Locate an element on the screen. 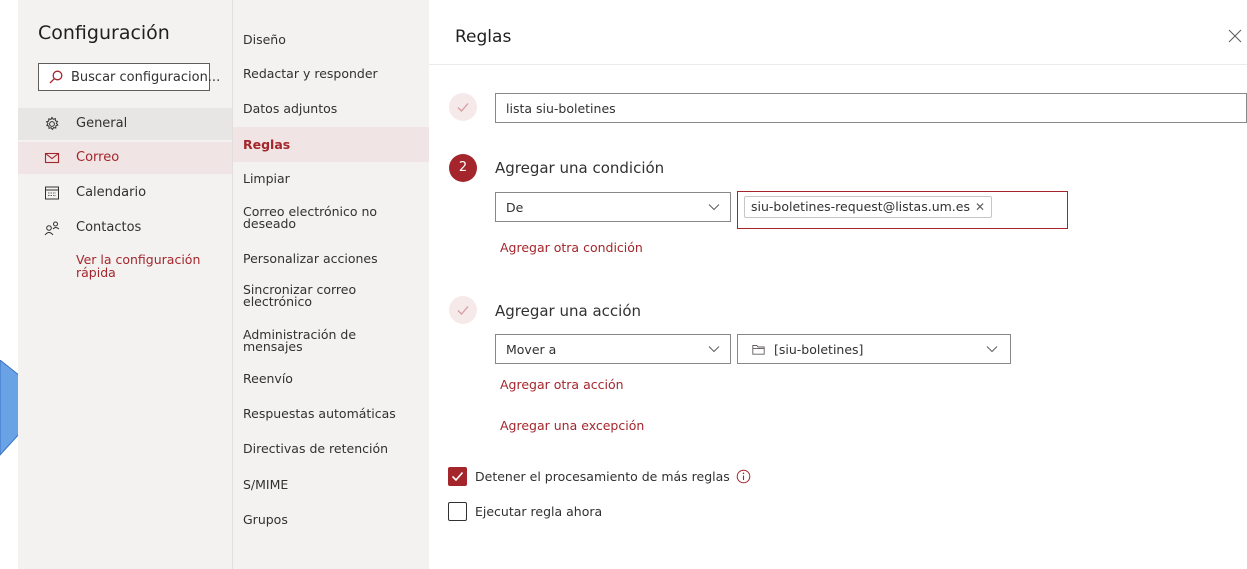 Image resolution: width=1247 pixels, height=569 pixels. menu-item-sincronizar: Sincronizar correo electrónico is located at coordinates (331, 296).